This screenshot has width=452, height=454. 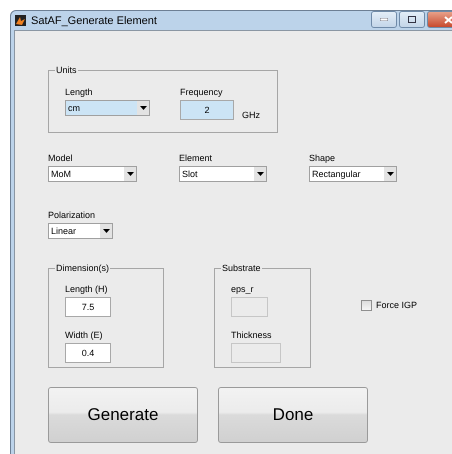 I want to click on field-label: Frequency, so click(x=202, y=92).